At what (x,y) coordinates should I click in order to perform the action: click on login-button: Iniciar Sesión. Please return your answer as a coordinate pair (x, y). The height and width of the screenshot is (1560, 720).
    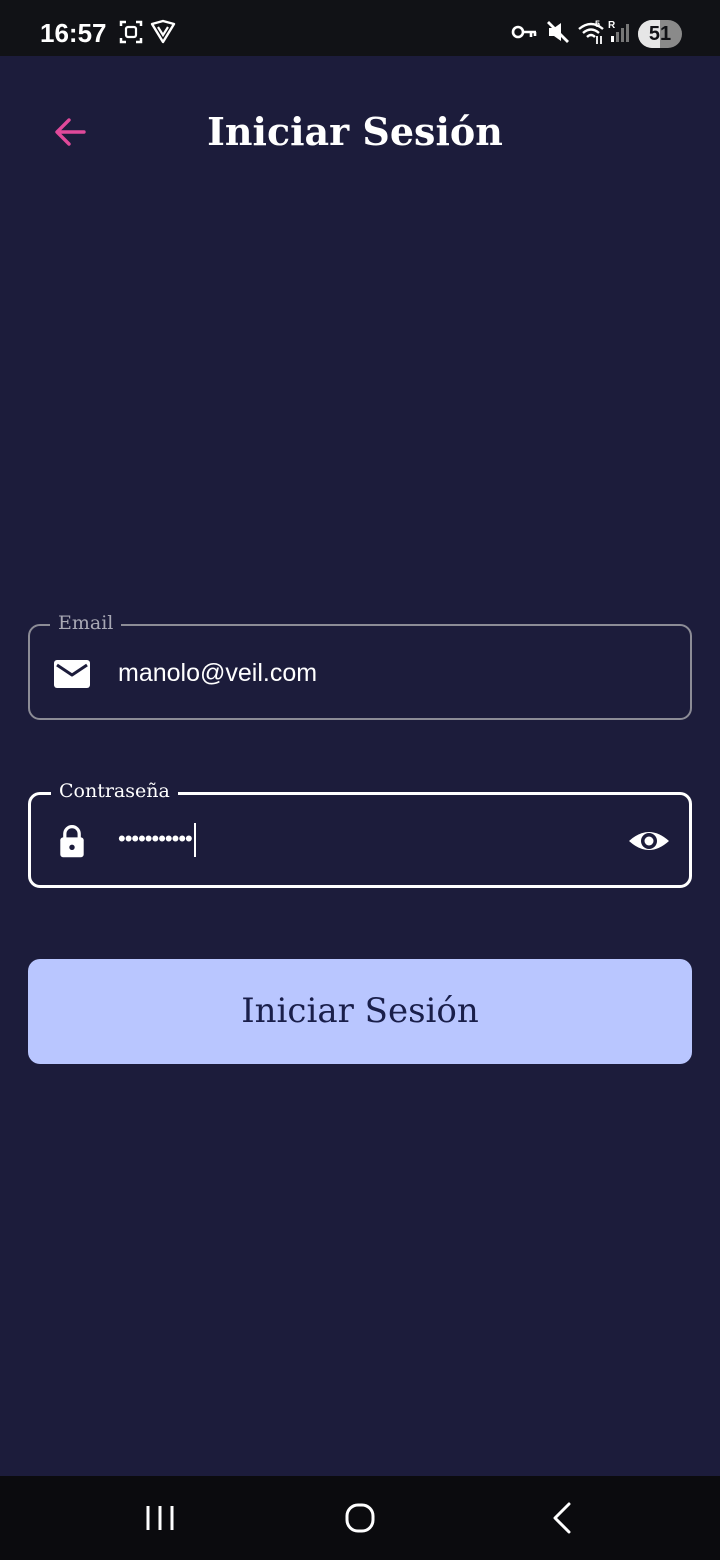
    Looking at the image, I should click on (360, 1011).